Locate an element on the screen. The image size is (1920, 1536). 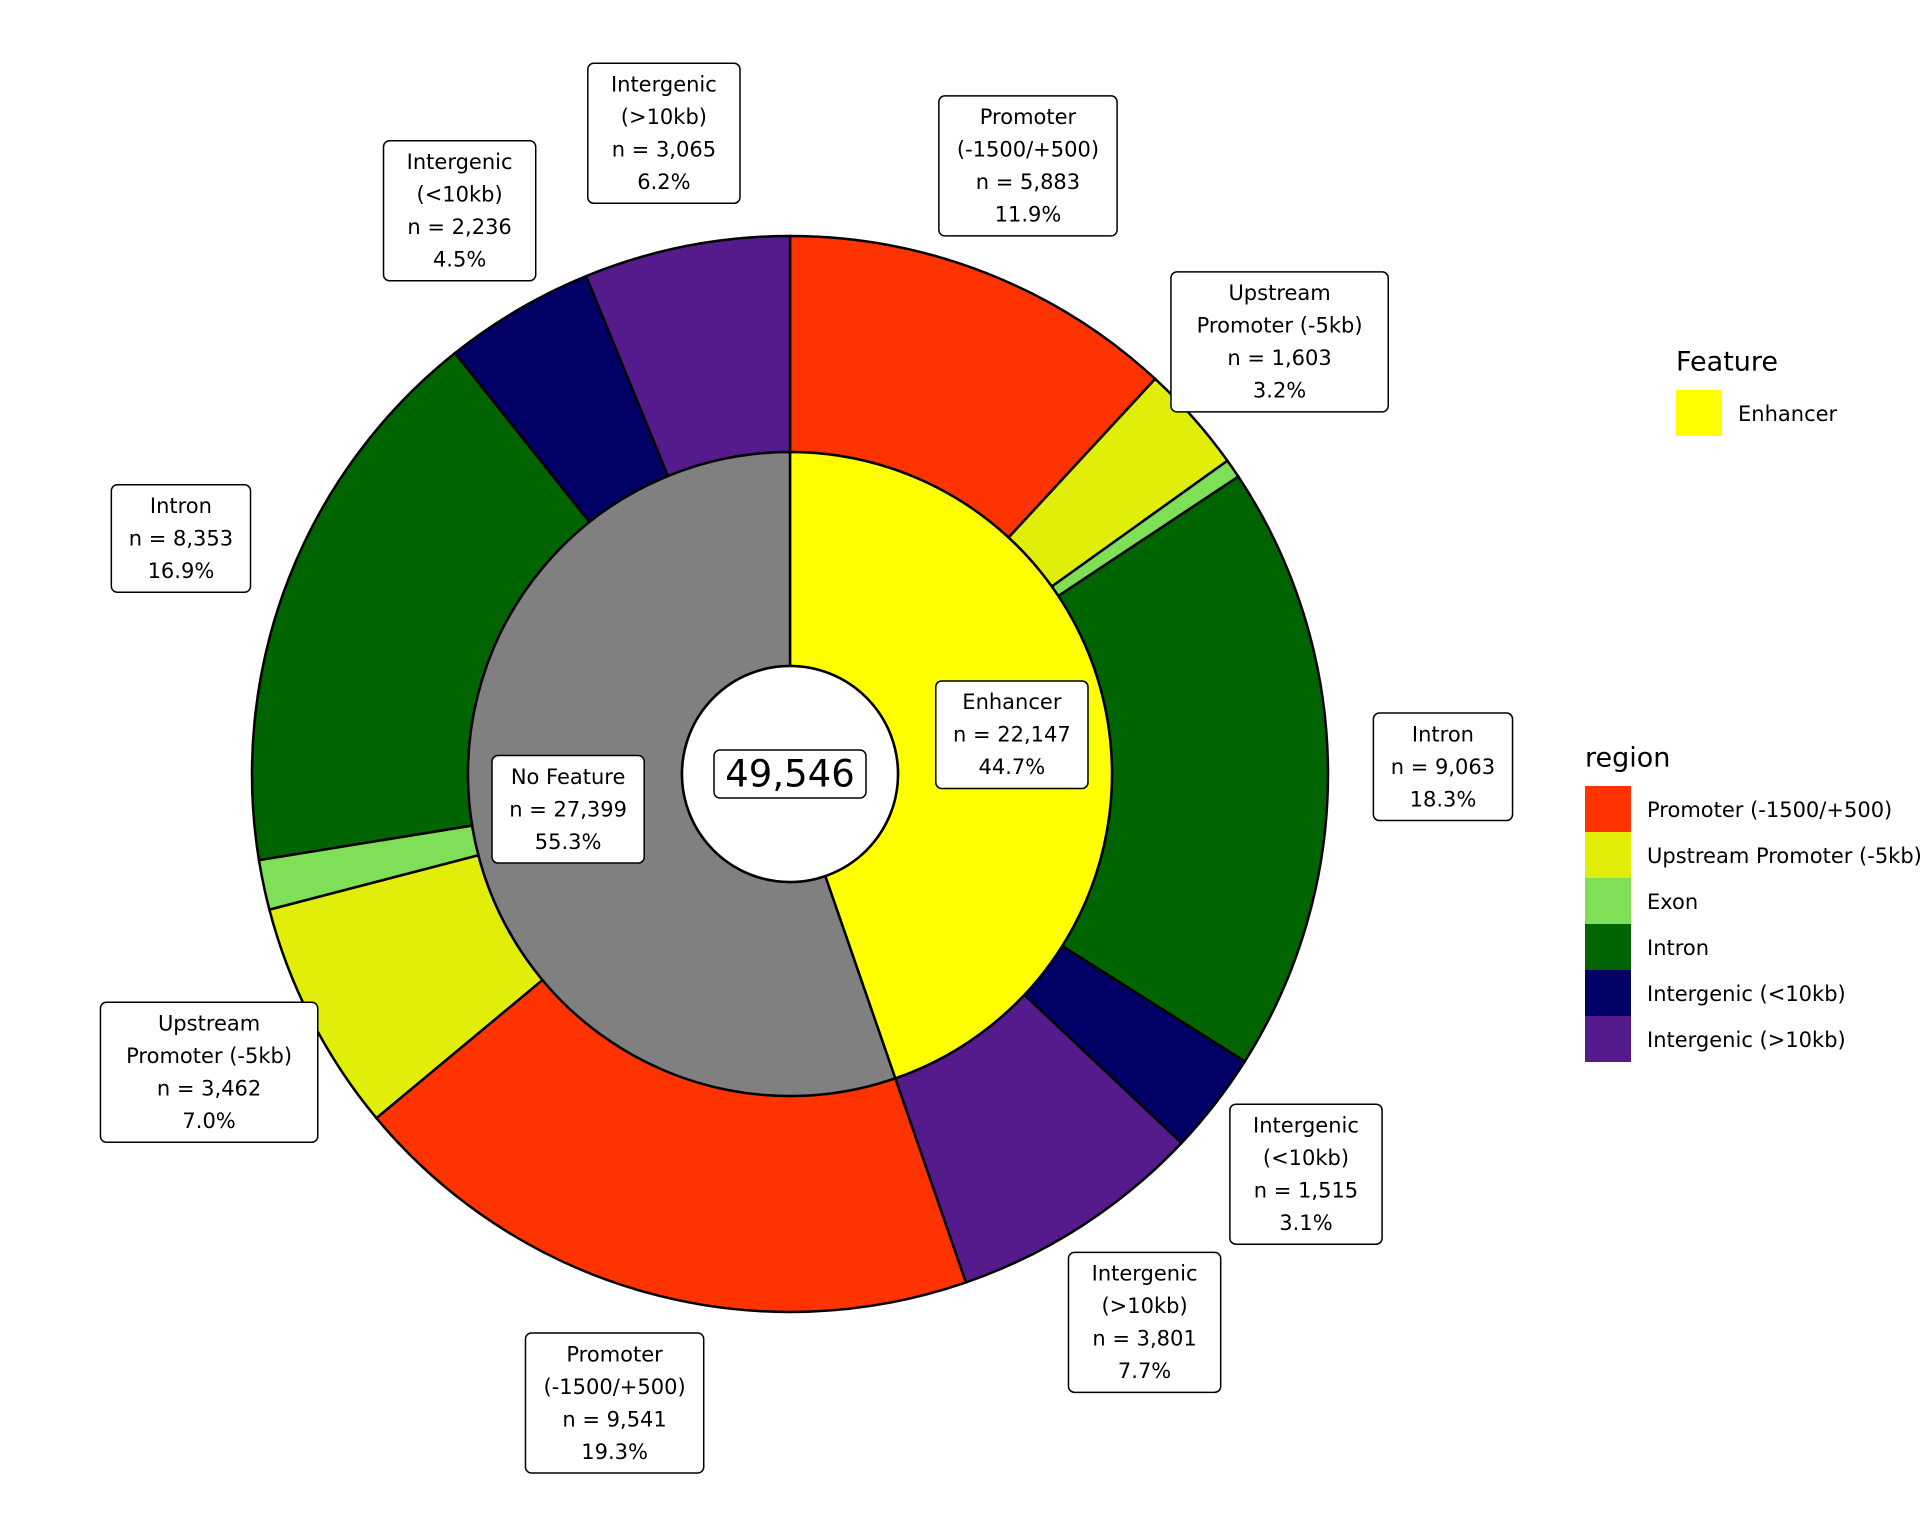
outer-label-enhancer-intergenic-10kb-line: (>10kb) is located at coordinates (1144, 1306).